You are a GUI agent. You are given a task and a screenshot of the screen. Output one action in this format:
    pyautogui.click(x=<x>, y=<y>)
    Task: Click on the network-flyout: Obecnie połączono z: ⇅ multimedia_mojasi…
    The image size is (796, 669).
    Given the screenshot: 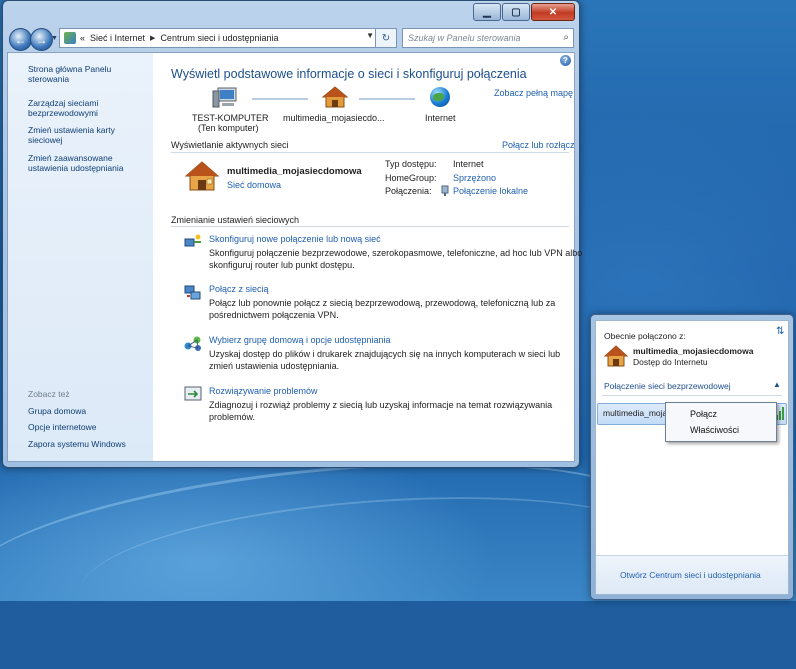 What is the action you would take?
    pyautogui.click(x=692, y=457)
    